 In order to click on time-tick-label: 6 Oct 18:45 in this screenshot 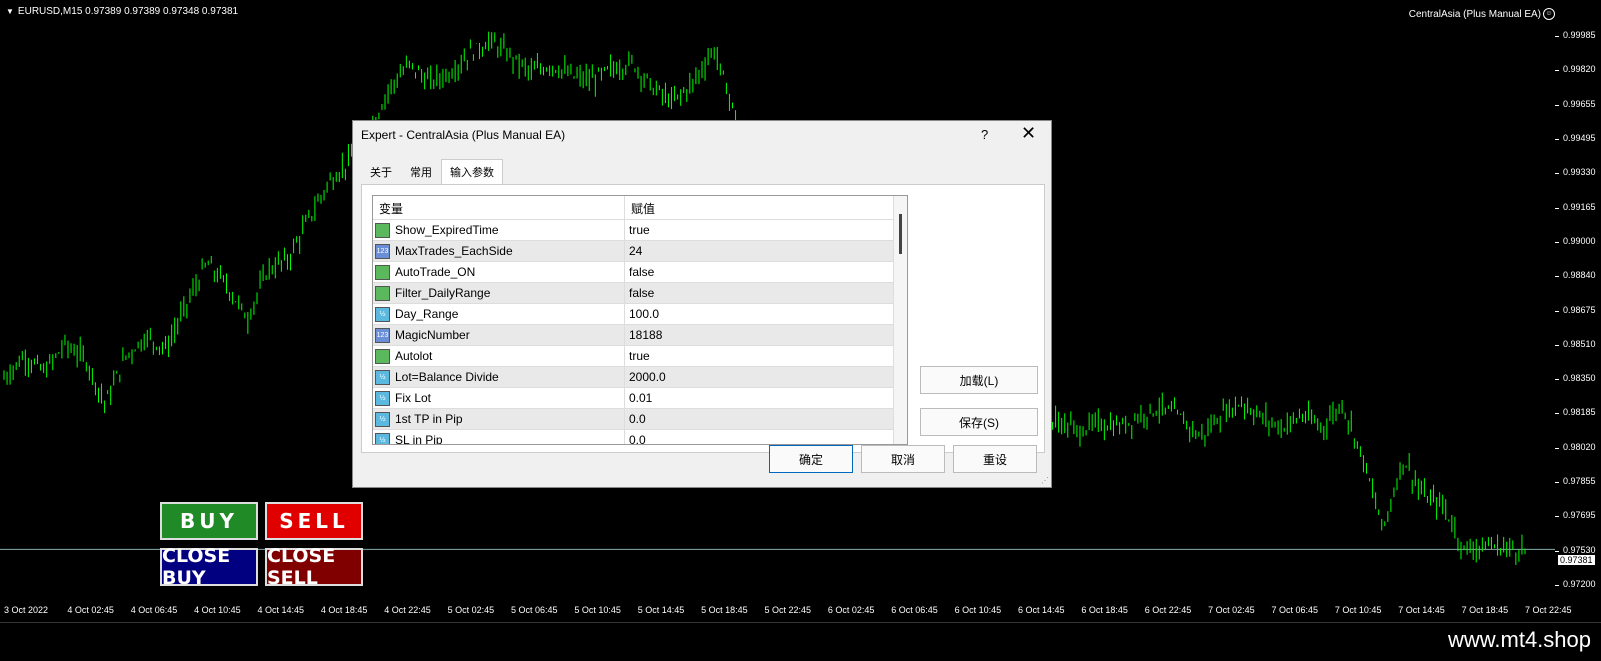, I will do `click(1104, 610)`.